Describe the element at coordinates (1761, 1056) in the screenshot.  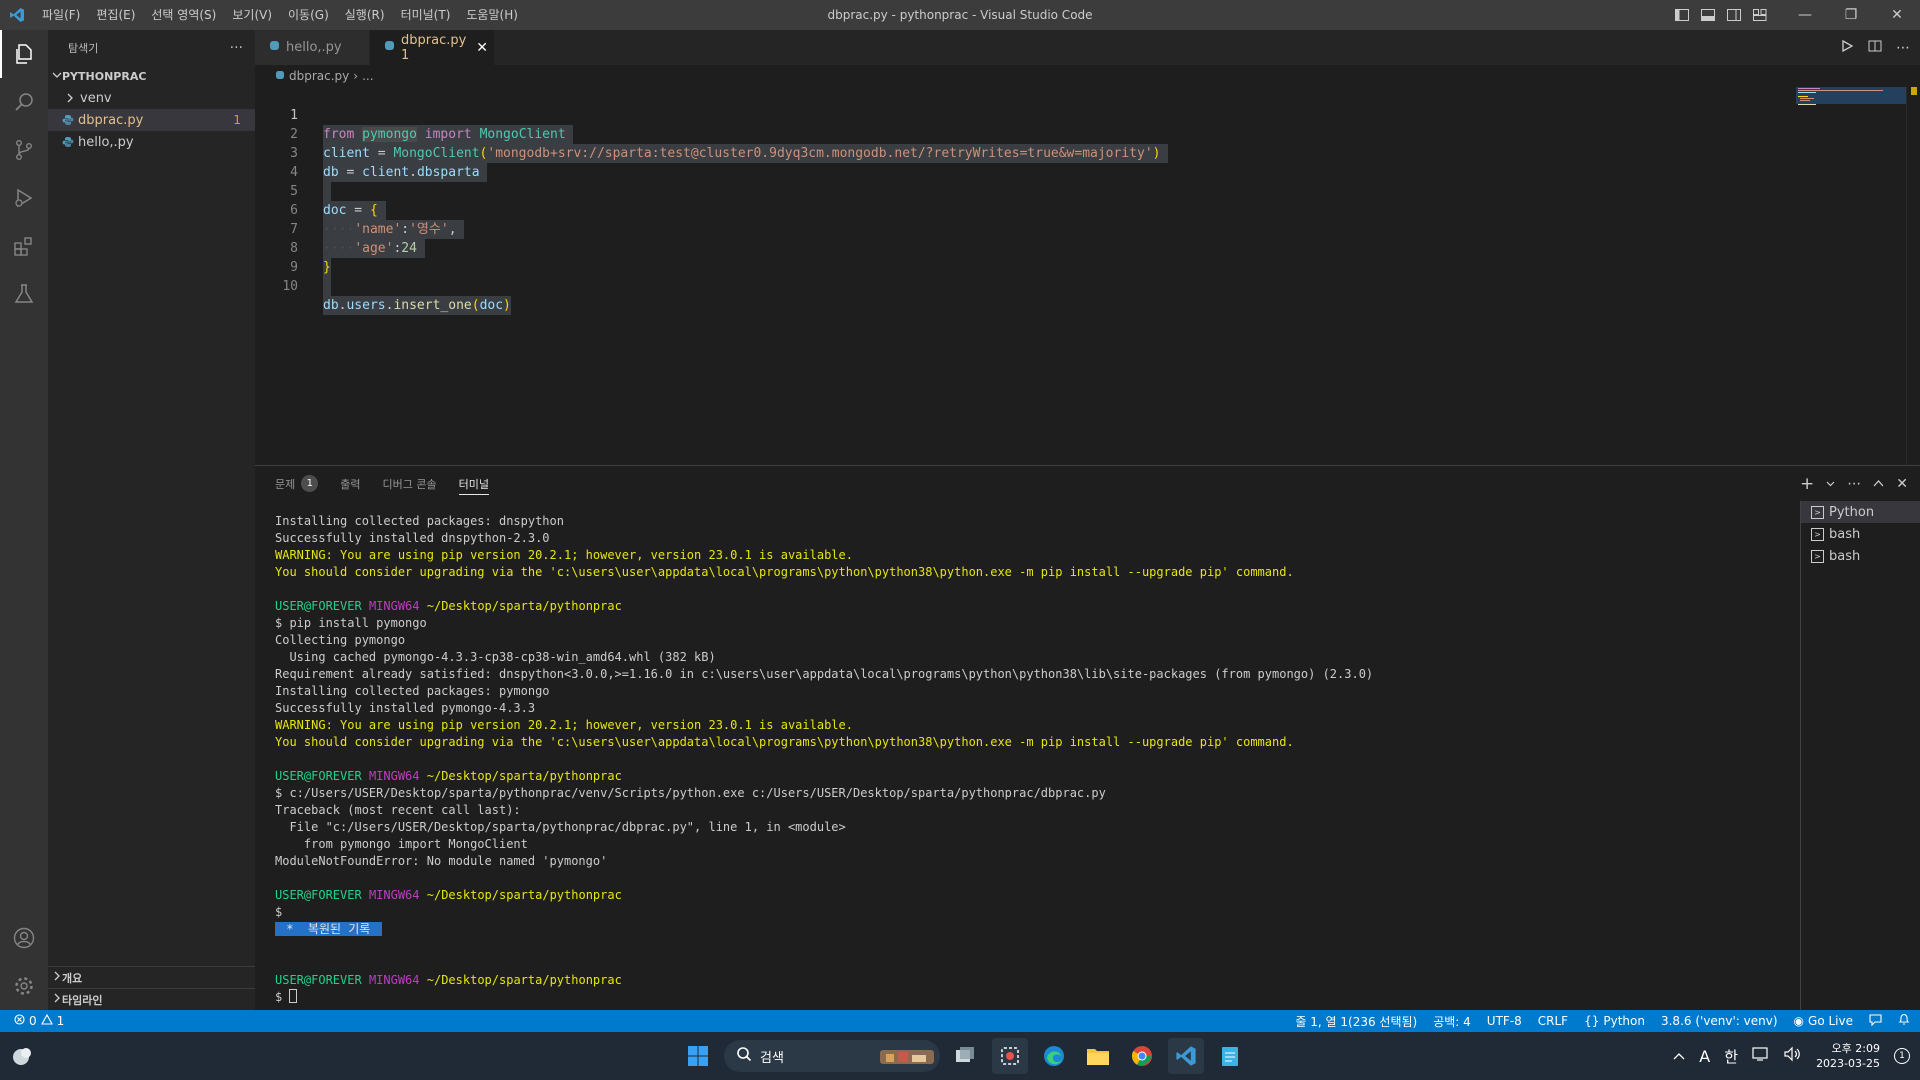
I see `network-icon` at that location.